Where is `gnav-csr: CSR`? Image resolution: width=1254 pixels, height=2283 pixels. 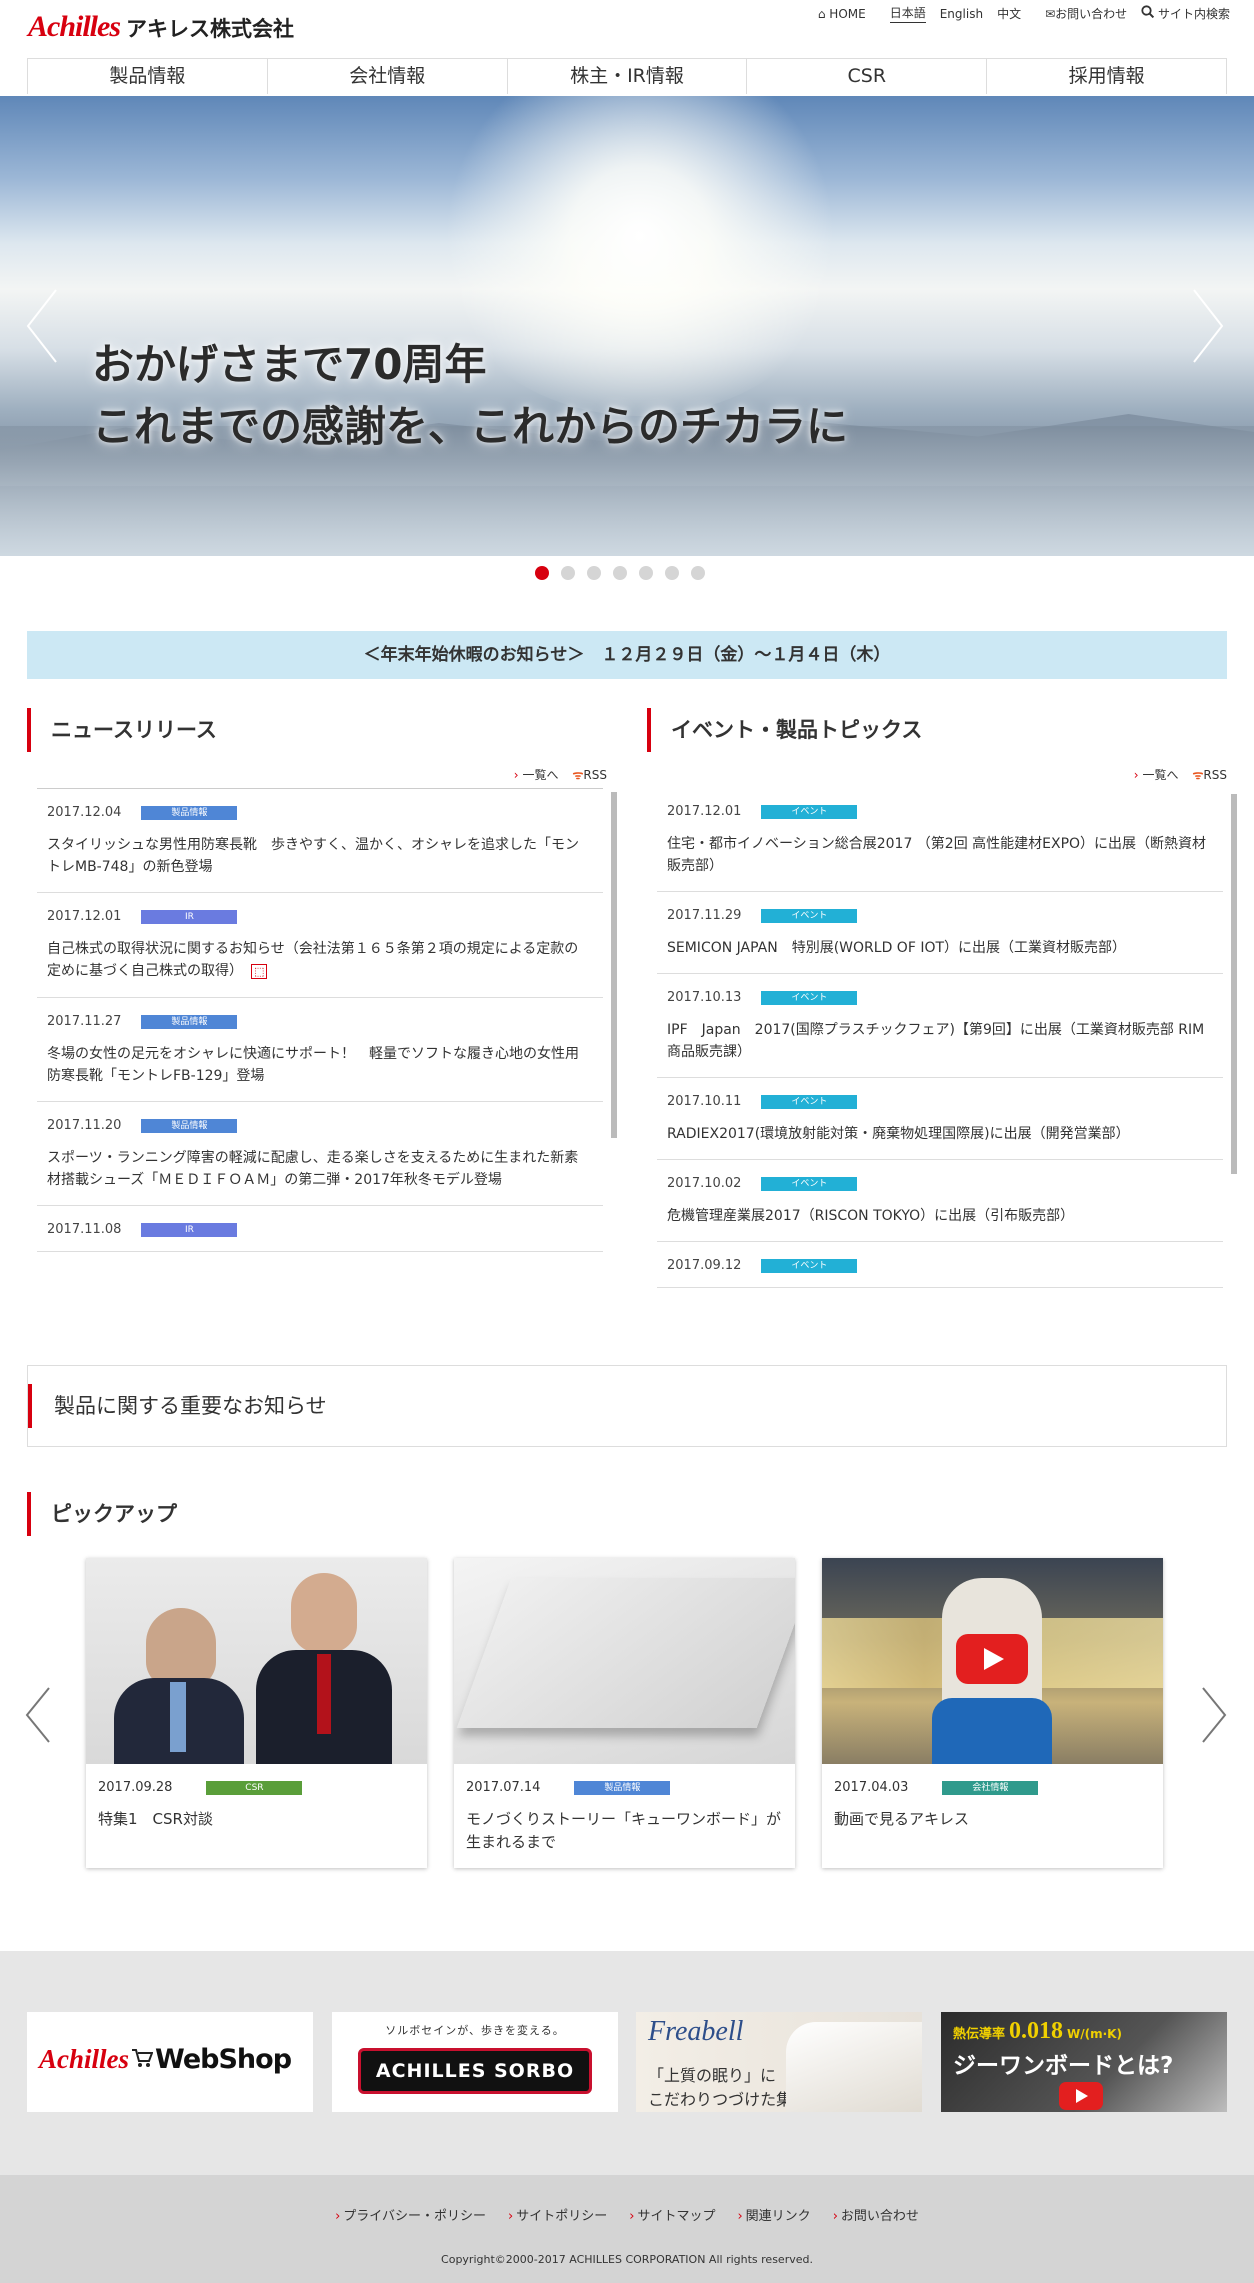 gnav-csr: CSR is located at coordinates (866, 76).